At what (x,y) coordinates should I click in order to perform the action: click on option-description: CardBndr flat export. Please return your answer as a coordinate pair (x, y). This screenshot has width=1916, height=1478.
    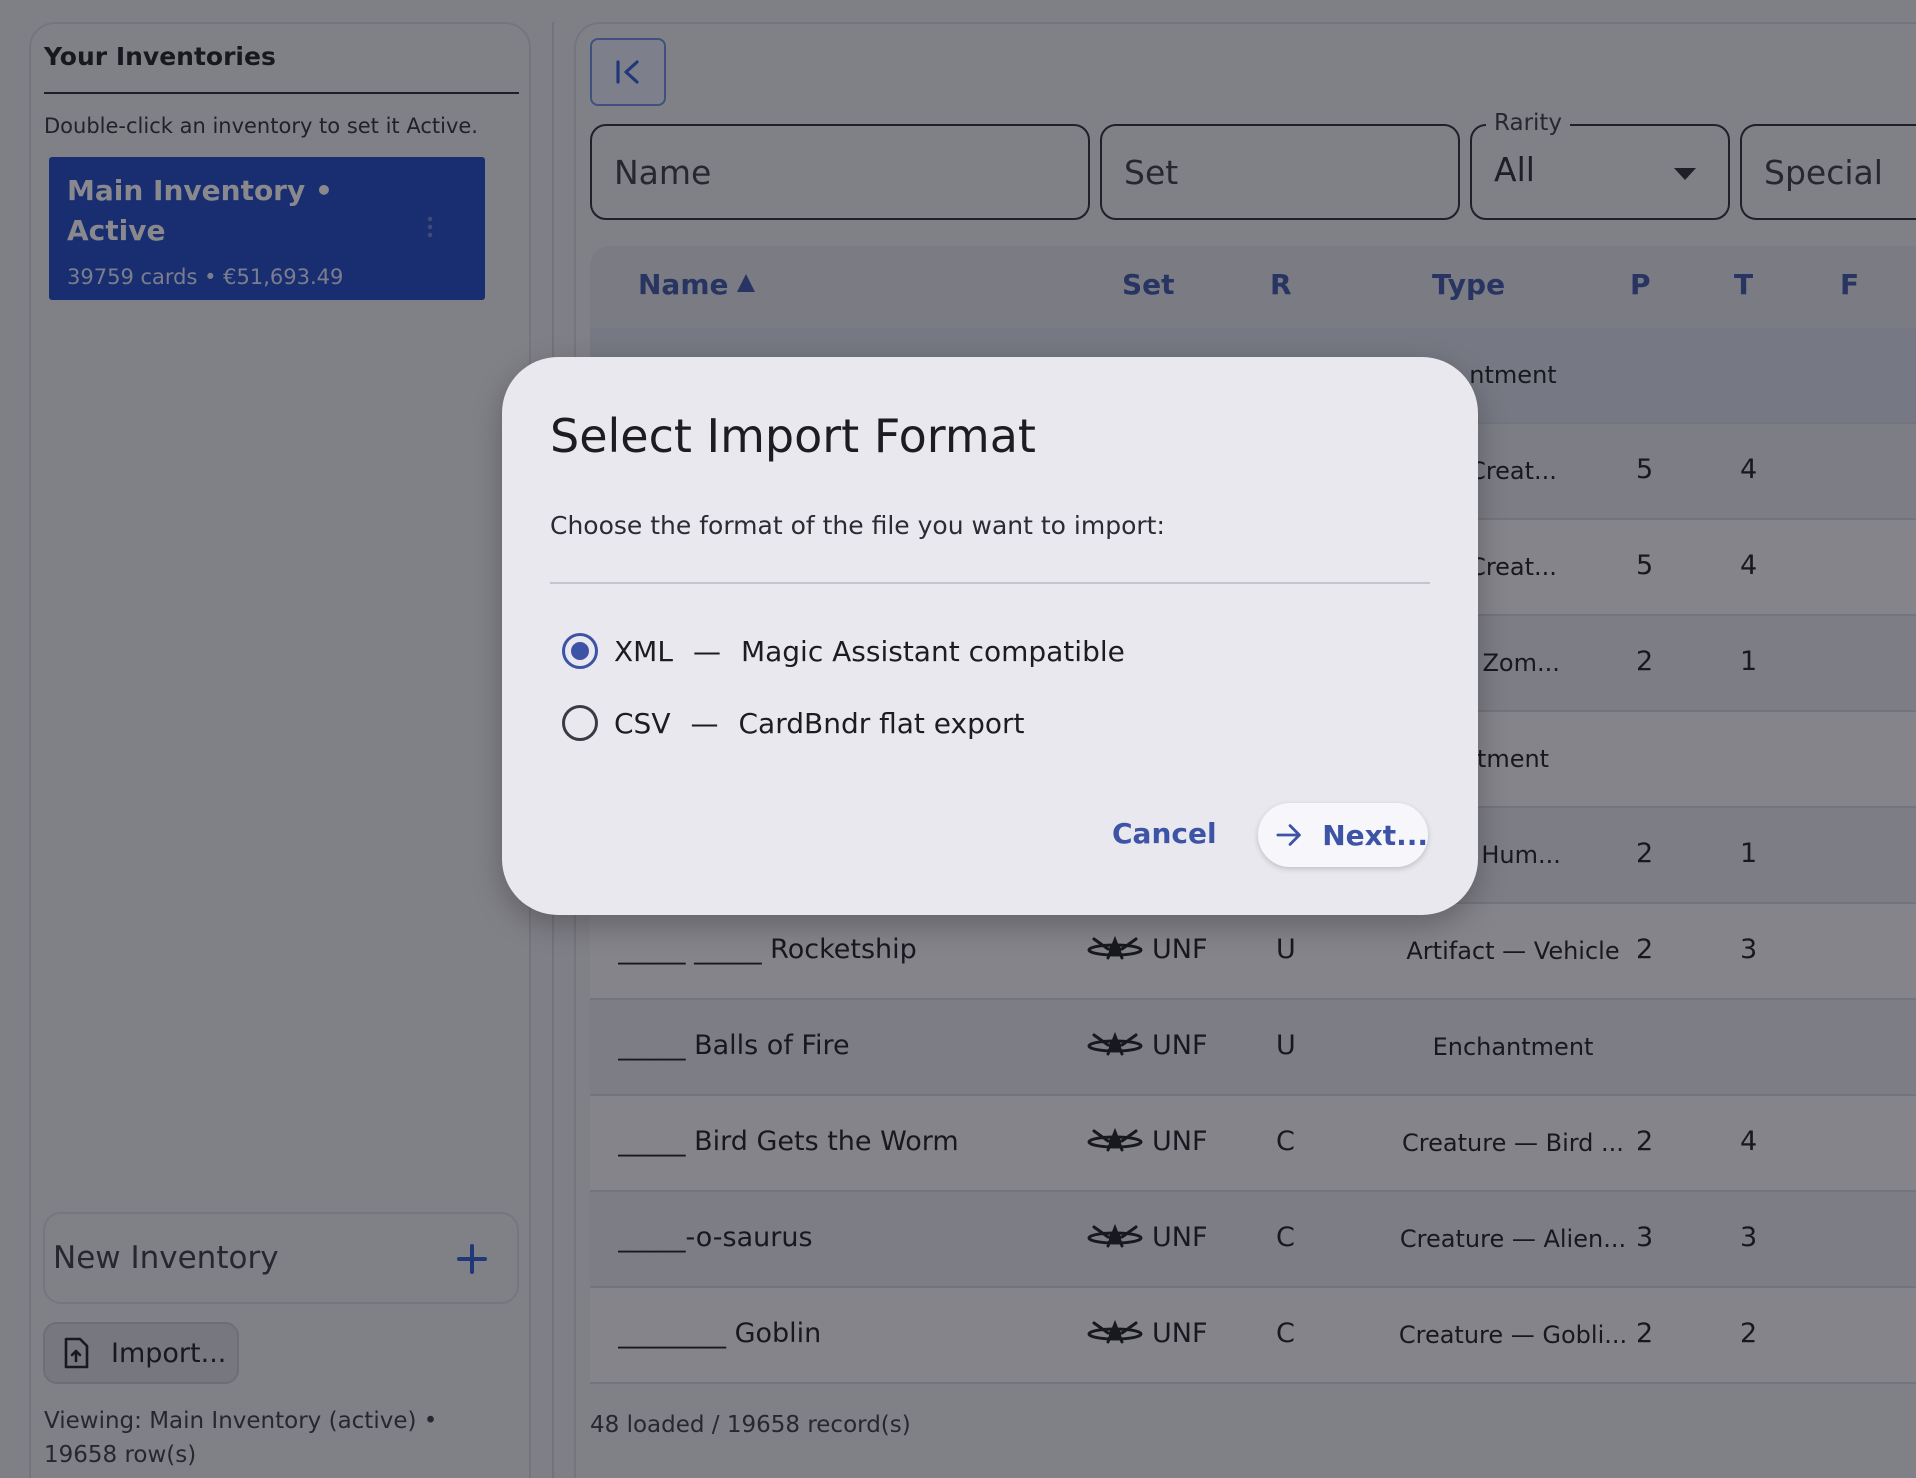
    Looking at the image, I should click on (881, 723).